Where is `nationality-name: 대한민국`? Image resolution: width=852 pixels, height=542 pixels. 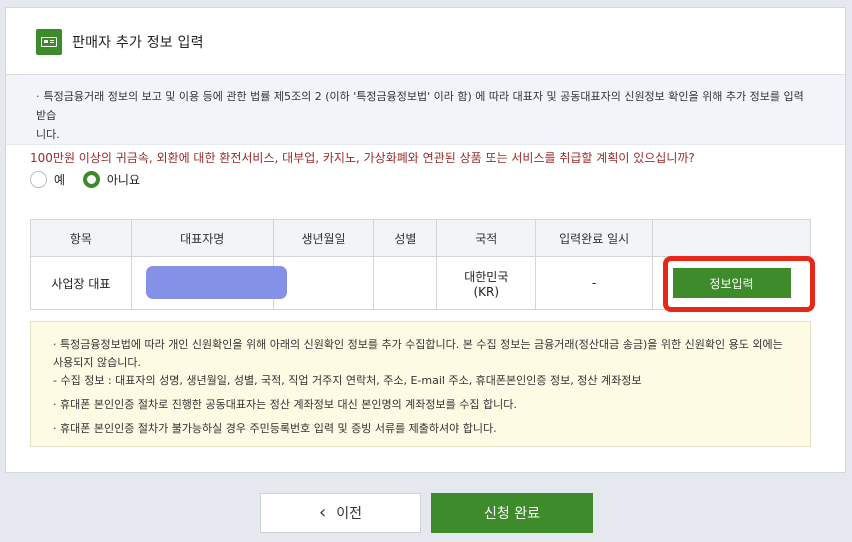
nationality-name: 대한민국 is located at coordinates (486, 276).